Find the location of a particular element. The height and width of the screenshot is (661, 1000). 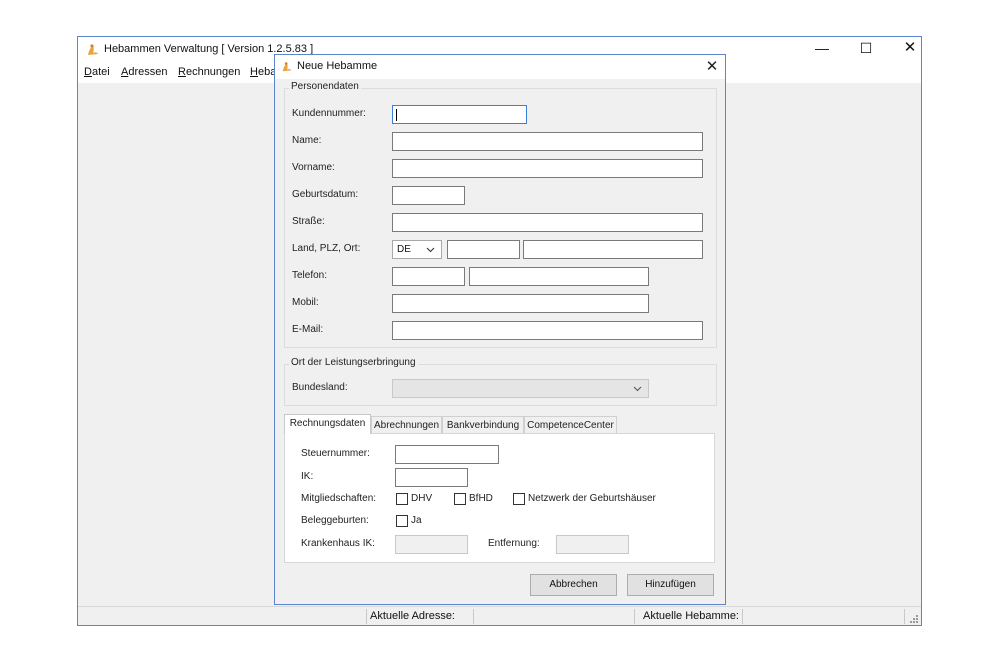

kundennummer-input is located at coordinates (459, 114).